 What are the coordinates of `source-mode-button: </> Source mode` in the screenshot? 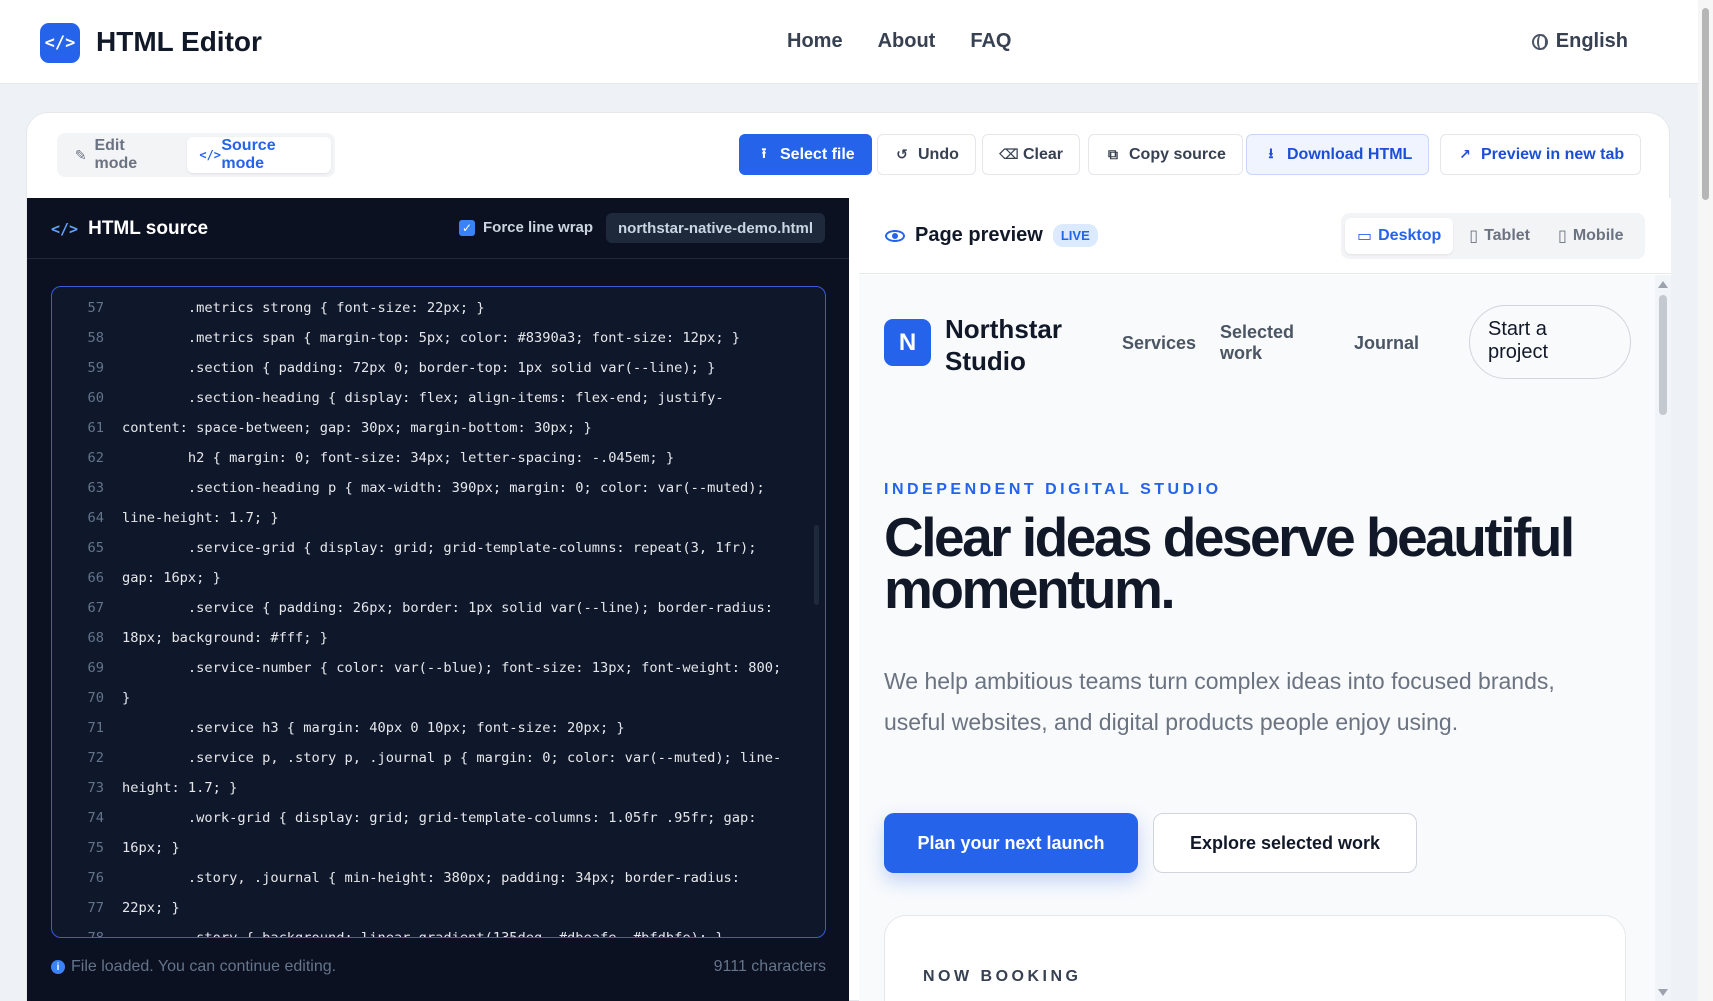 It's located at (259, 155).